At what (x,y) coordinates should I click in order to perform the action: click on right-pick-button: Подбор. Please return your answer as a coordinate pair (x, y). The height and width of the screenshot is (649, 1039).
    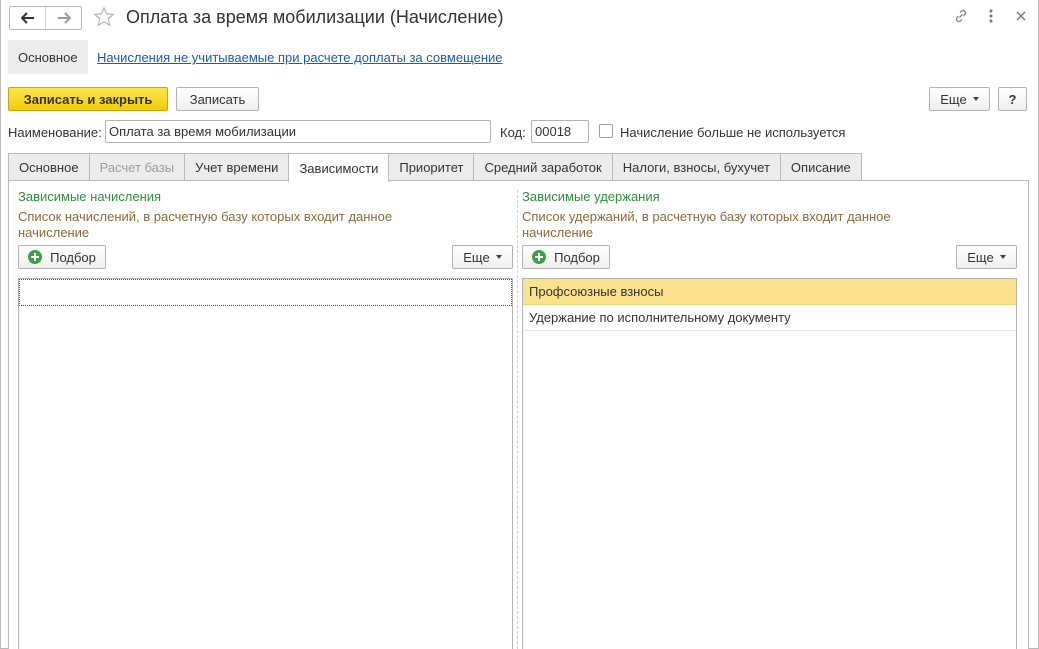
    Looking at the image, I should click on (566, 257).